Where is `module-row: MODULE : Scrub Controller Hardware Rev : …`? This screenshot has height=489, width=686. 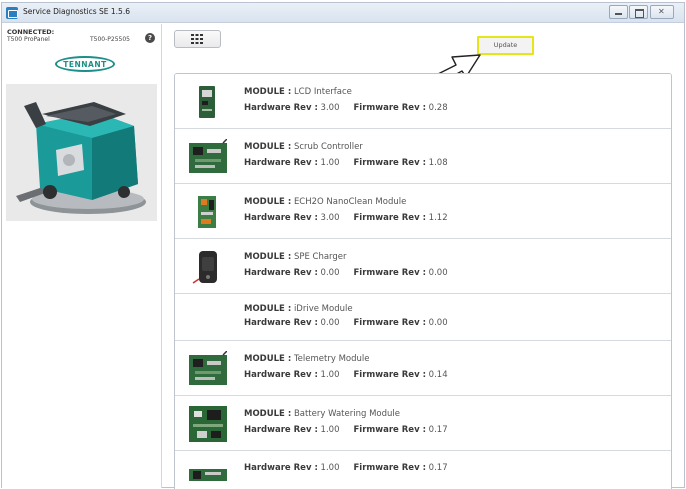 module-row: MODULE : Scrub Controller Hardware Rev : … is located at coordinates (423, 156).